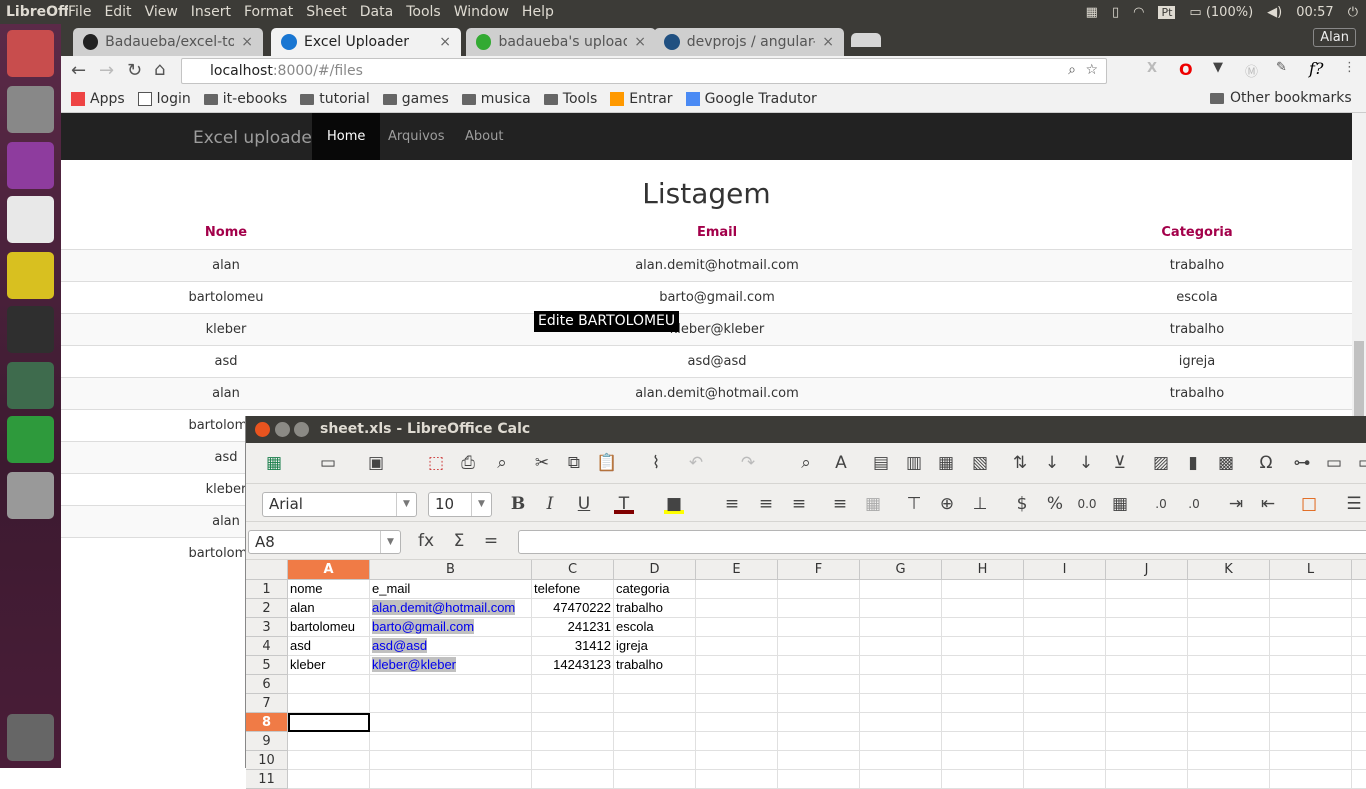  What do you see at coordinates (415, 99) in the screenshot?
I see `bookmark-4: games` at bounding box center [415, 99].